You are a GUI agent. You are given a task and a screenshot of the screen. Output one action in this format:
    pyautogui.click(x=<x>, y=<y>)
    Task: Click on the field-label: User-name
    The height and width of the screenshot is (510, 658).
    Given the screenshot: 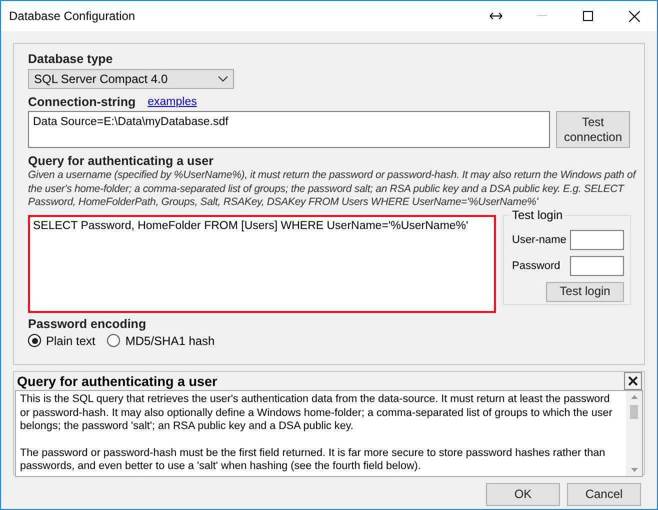 What is the action you would take?
    pyautogui.click(x=539, y=240)
    